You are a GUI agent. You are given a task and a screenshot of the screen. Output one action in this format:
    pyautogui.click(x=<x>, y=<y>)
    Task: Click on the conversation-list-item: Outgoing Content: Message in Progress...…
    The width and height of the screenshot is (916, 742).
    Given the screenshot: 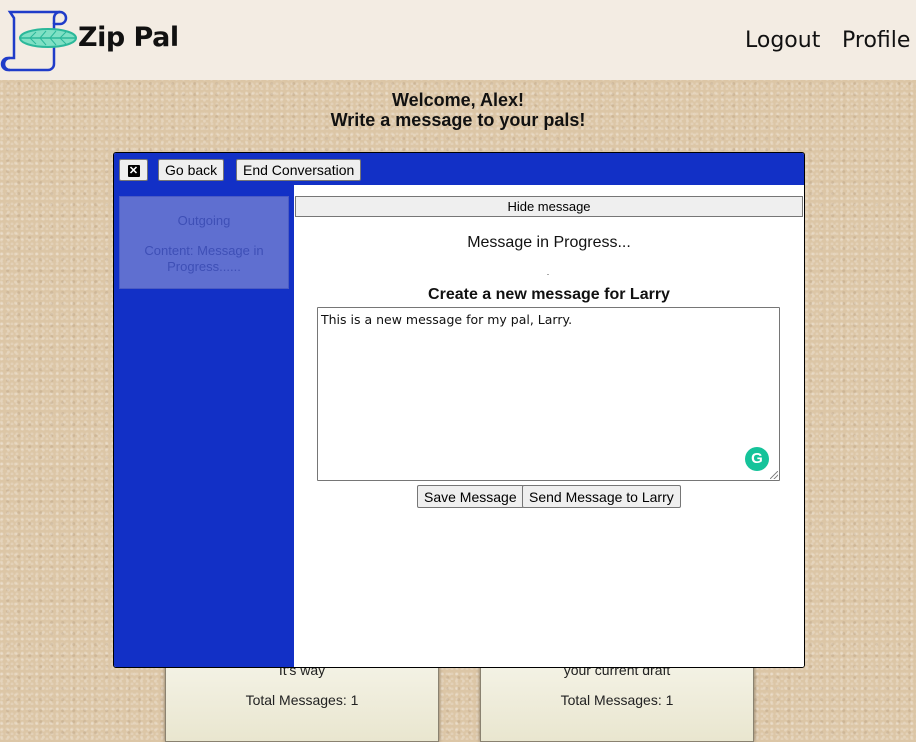 What is the action you would take?
    pyautogui.click(x=204, y=242)
    